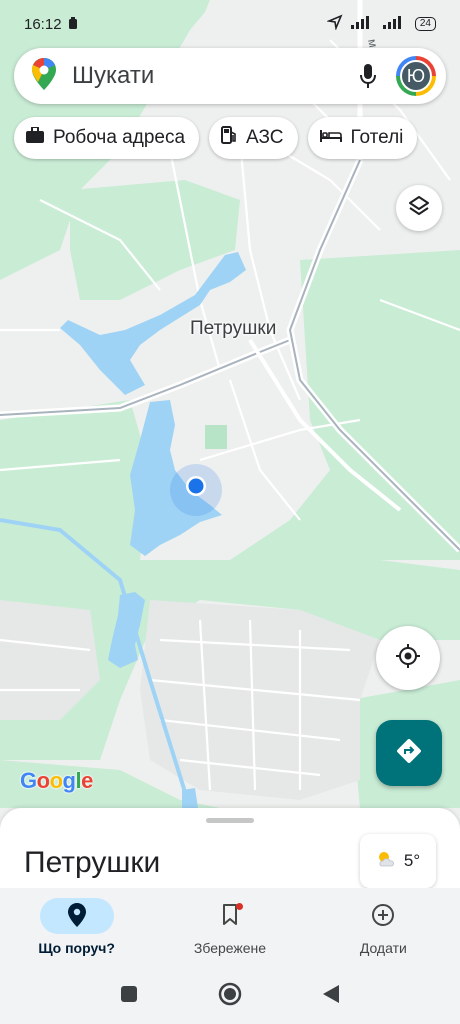 The image size is (460, 1024). Describe the element at coordinates (230, 24) in the screenshot. I see `status-bar: 16:12 24` at that location.